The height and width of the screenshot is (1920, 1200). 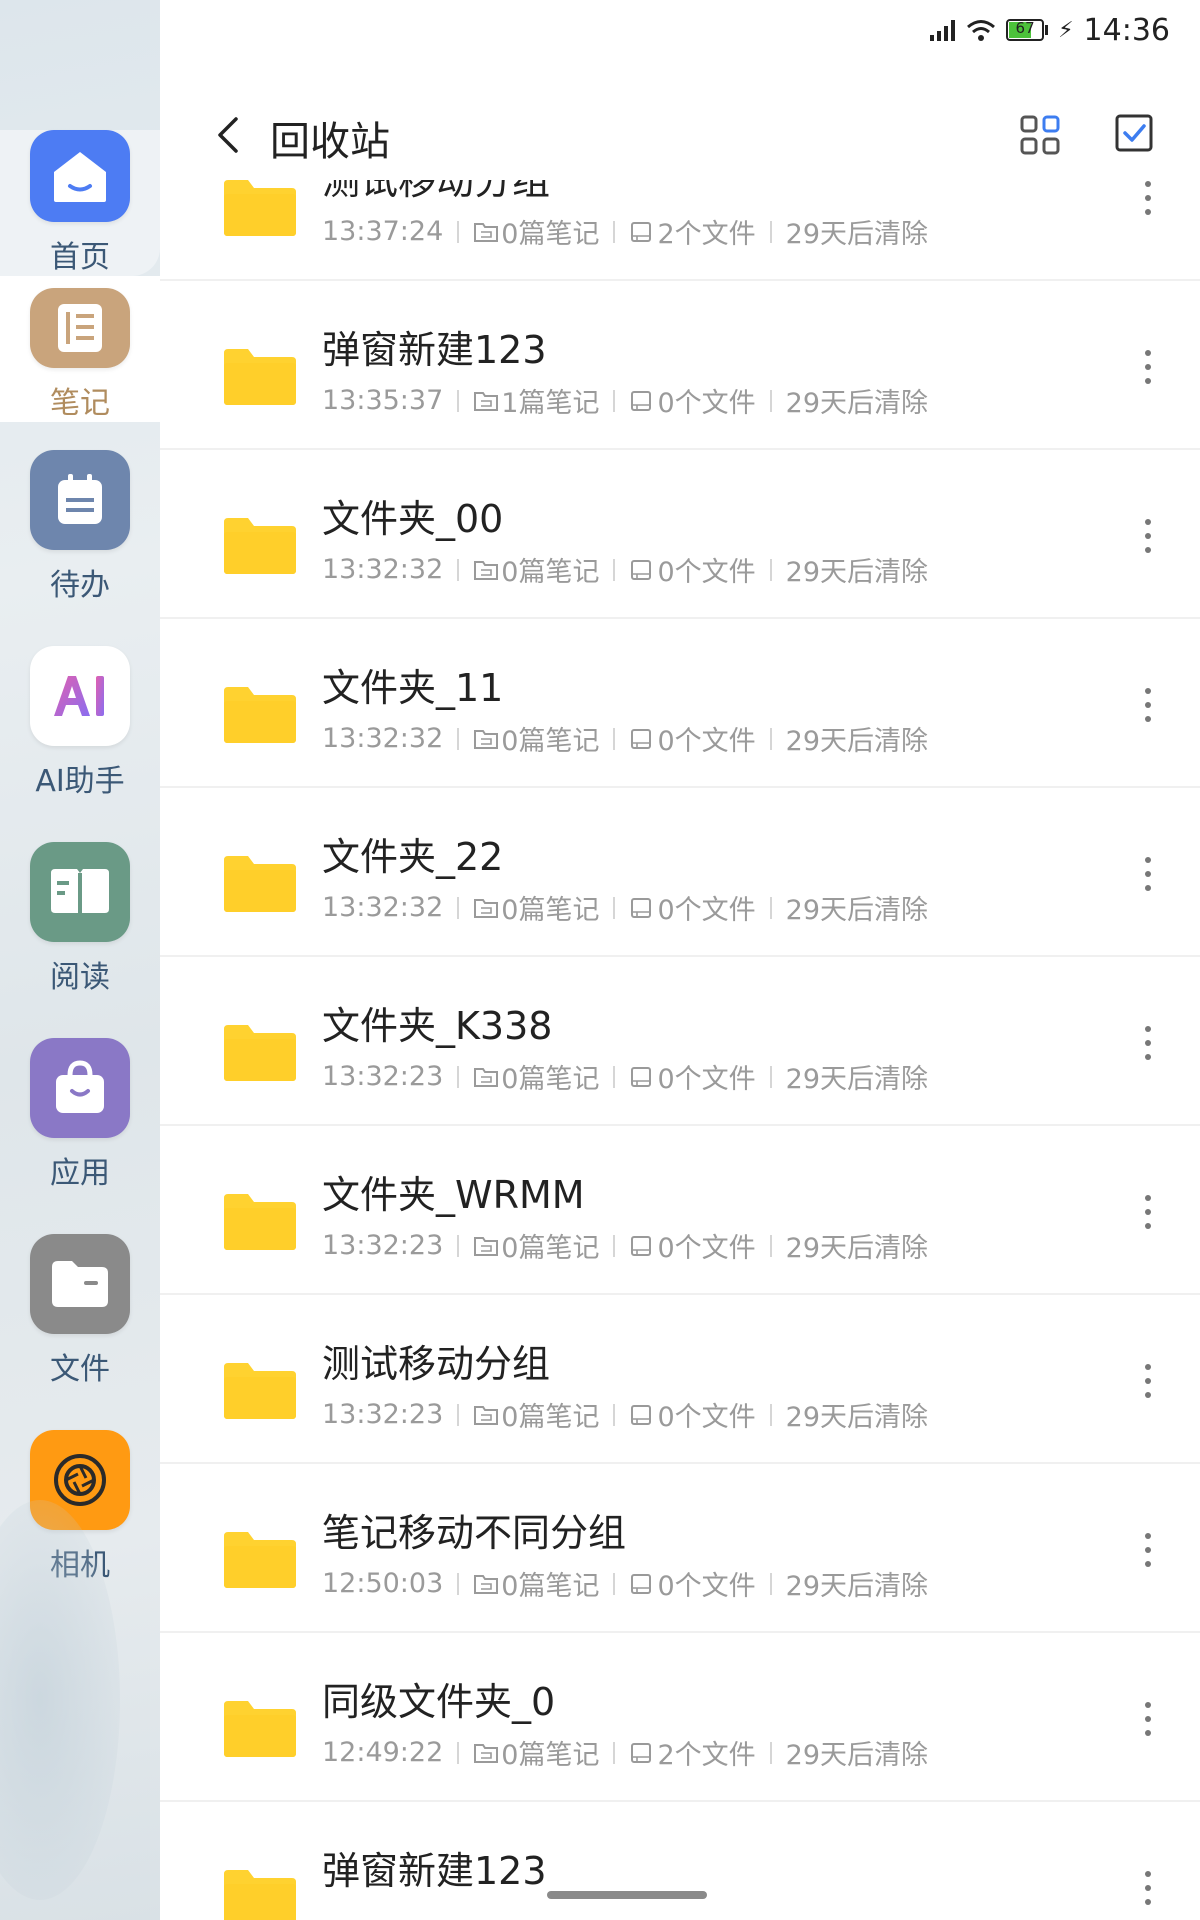 I want to click on list-item: 测试移动分组 13:37:24 0篇笔记 2个文件 29天后清除, so click(x=680, y=230).